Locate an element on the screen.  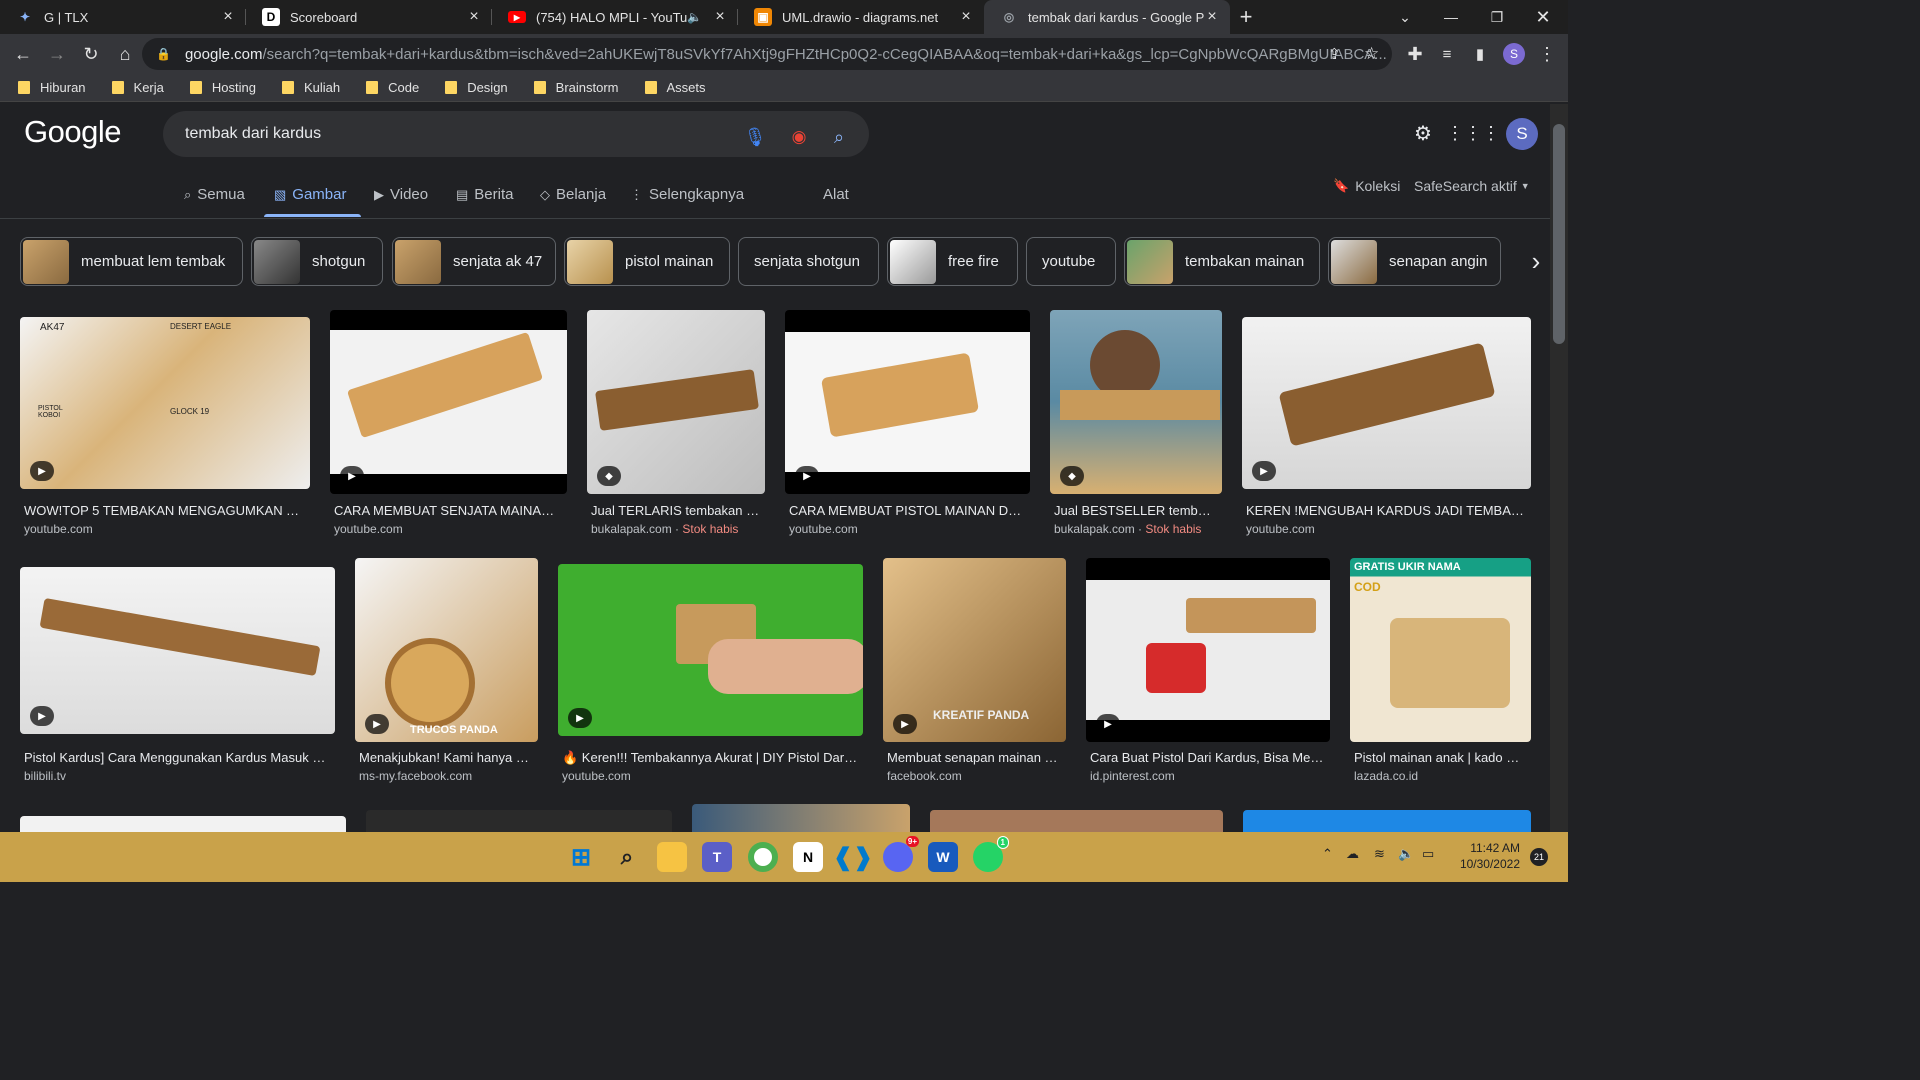
onedrive-icon: ☁ is located at coordinates (1352, 854).